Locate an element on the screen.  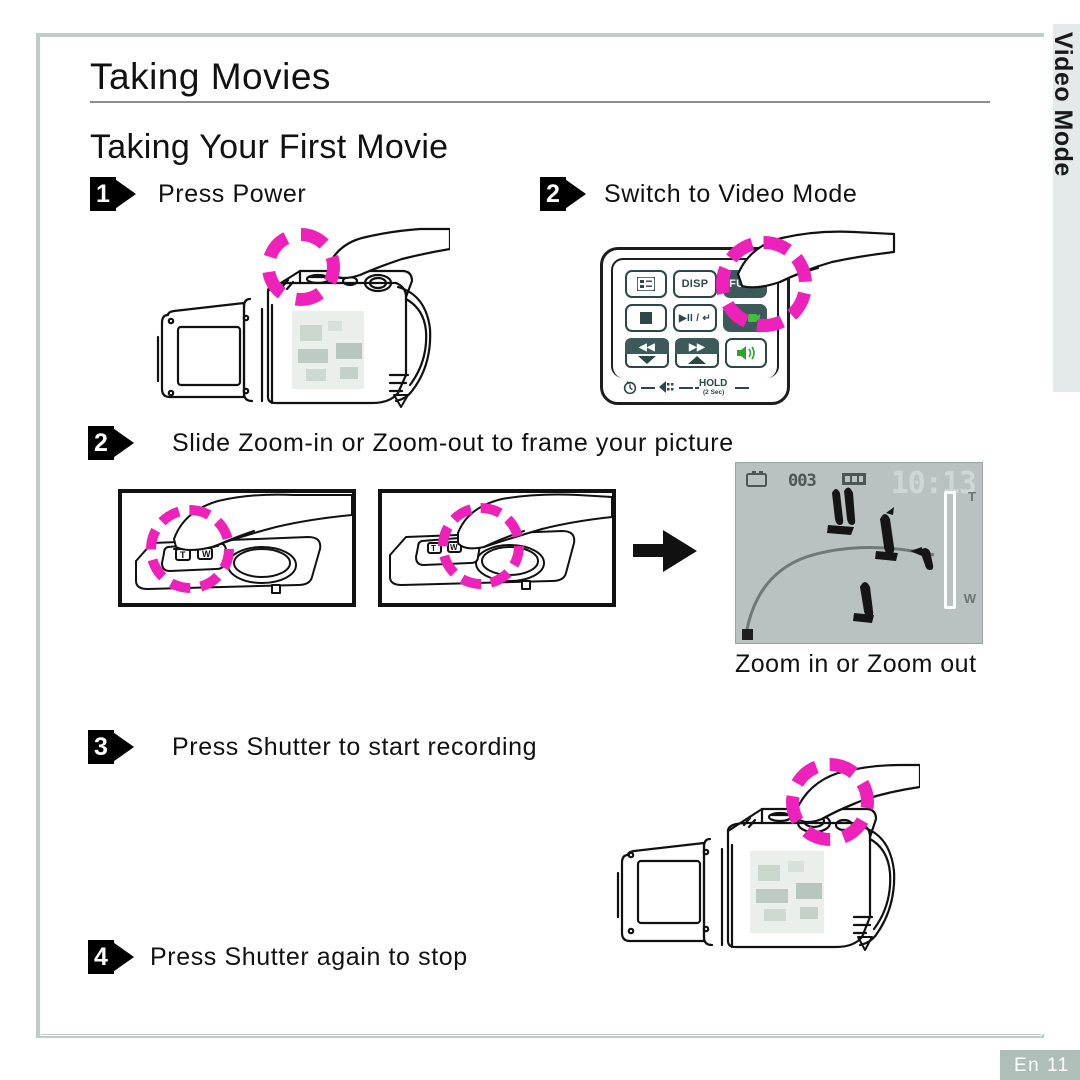
lcd-zoom-tele-label: T is located at coordinates (972, 496).